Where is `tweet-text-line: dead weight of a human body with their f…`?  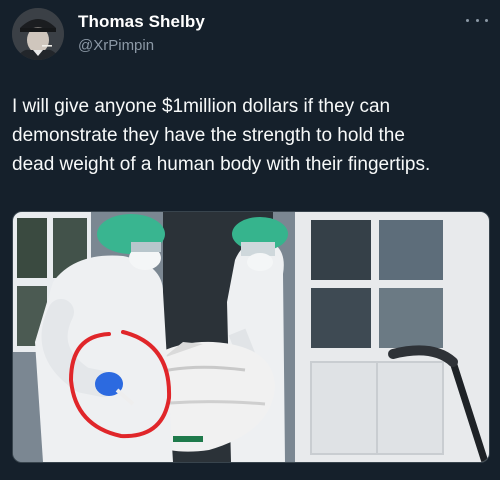 tweet-text-line: dead weight of a human body with their f… is located at coordinates (221, 164).